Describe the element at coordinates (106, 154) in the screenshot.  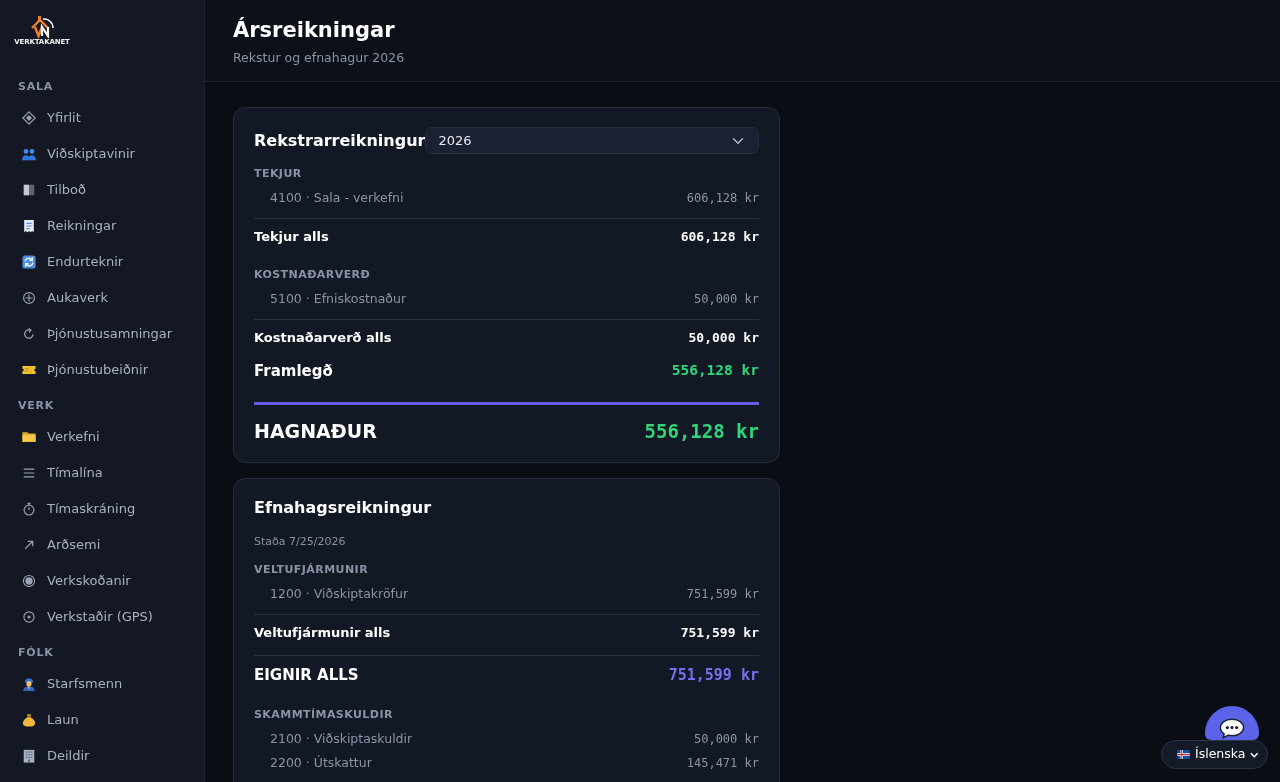
I see `sidebar-item: Viðskiptavinir` at that location.